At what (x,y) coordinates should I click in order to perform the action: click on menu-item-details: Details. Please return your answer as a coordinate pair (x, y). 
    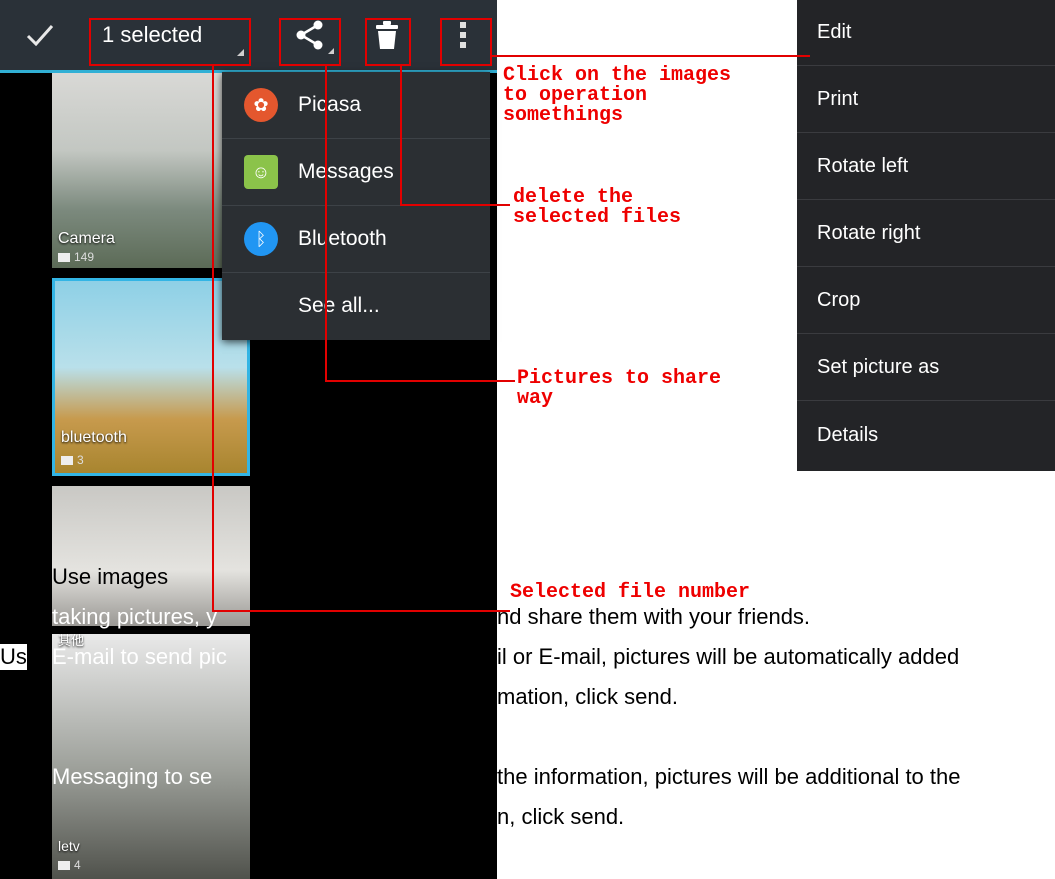
    Looking at the image, I should click on (926, 435).